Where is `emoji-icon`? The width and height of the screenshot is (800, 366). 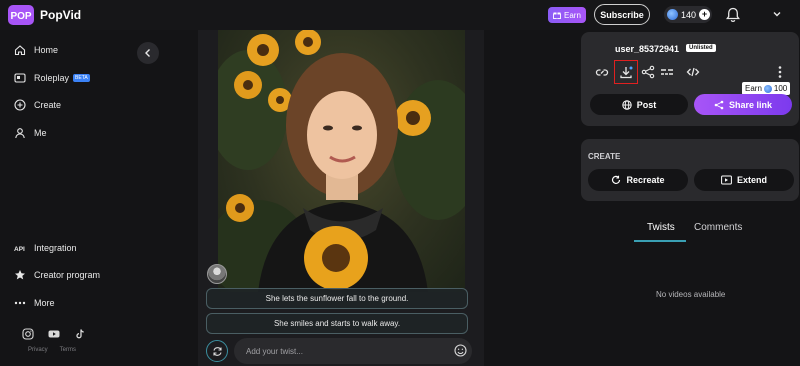
emoji-icon is located at coordinates (460, 350).